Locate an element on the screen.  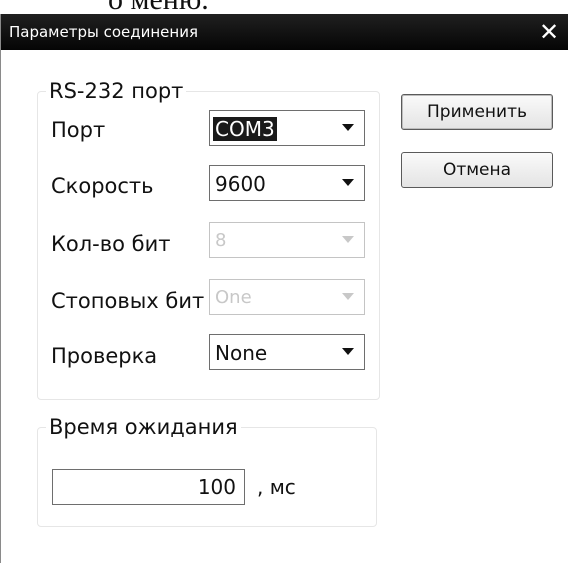
timeout-group-legend: Время ожидания is located at coordinates (143, 427).